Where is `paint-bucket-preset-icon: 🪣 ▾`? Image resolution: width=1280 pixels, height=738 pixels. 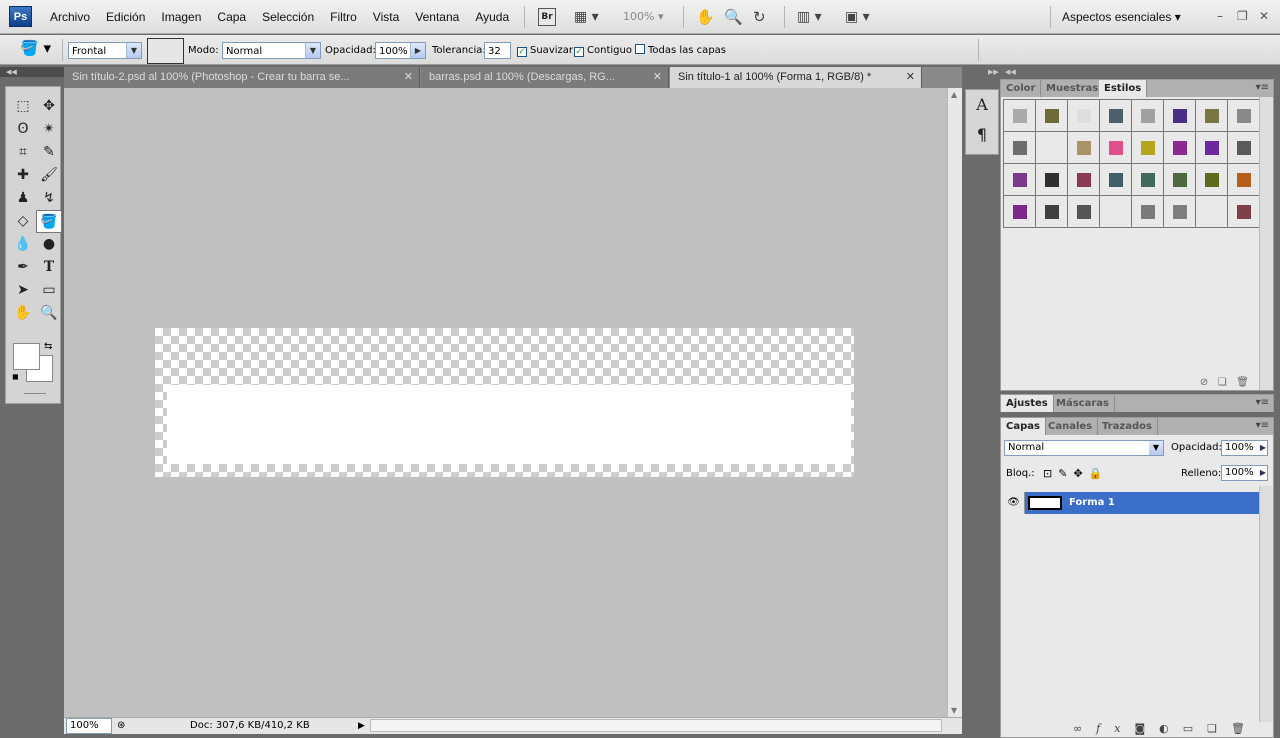
paint-bucket-preset-icon: 🪣 ▾ is located at coordinates (35, 48).